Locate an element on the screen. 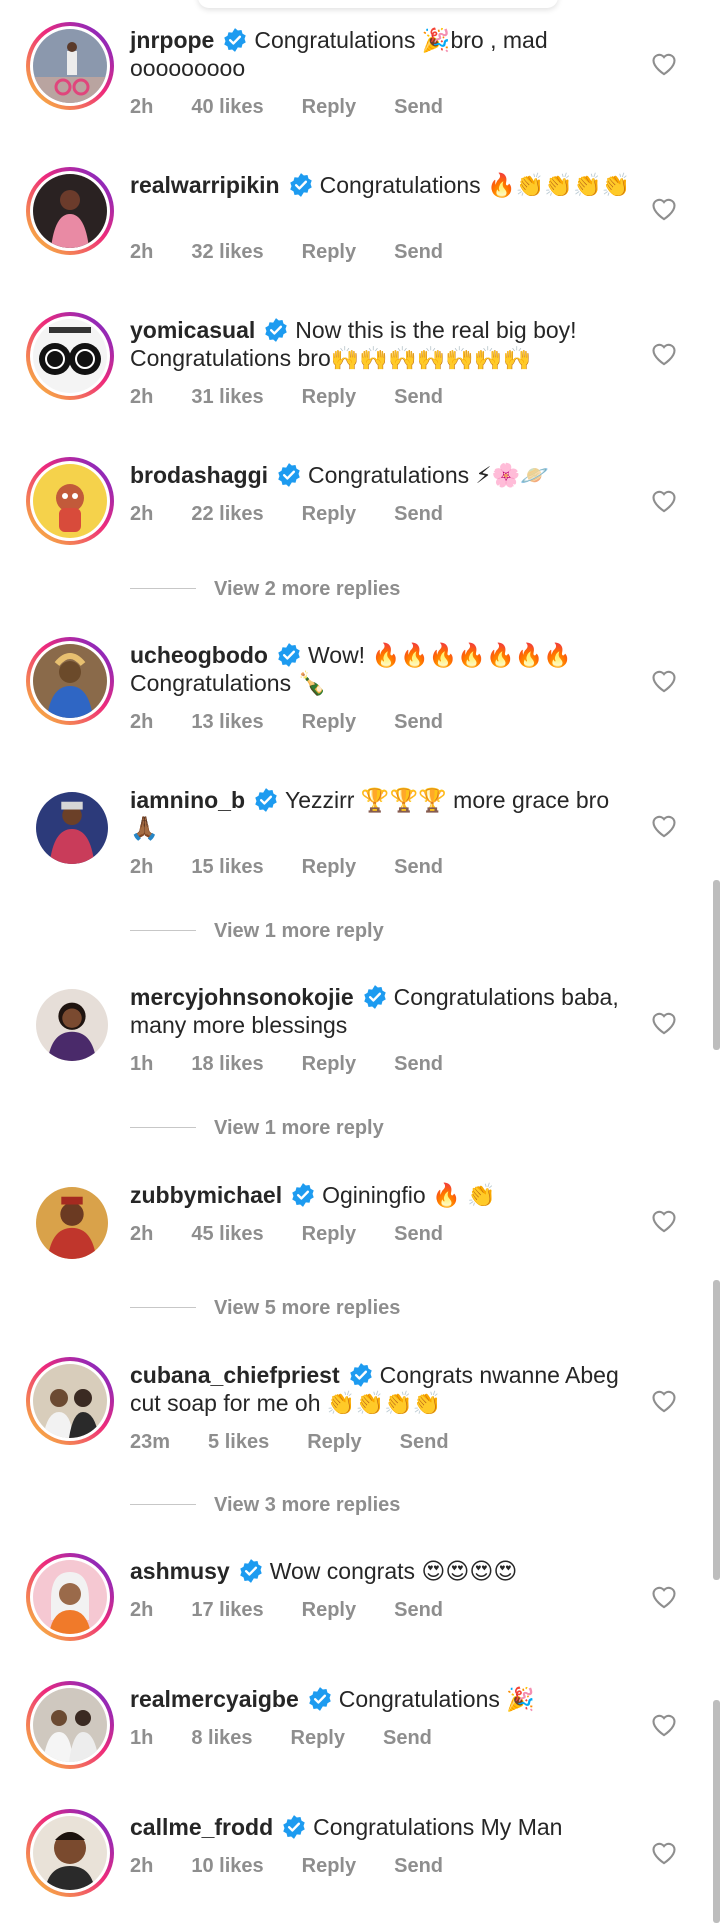 The width and height of the screenshot is (720, 1923). comment-meta: 1h 18 likes Reply Send is located at coordinates (305, 1064).